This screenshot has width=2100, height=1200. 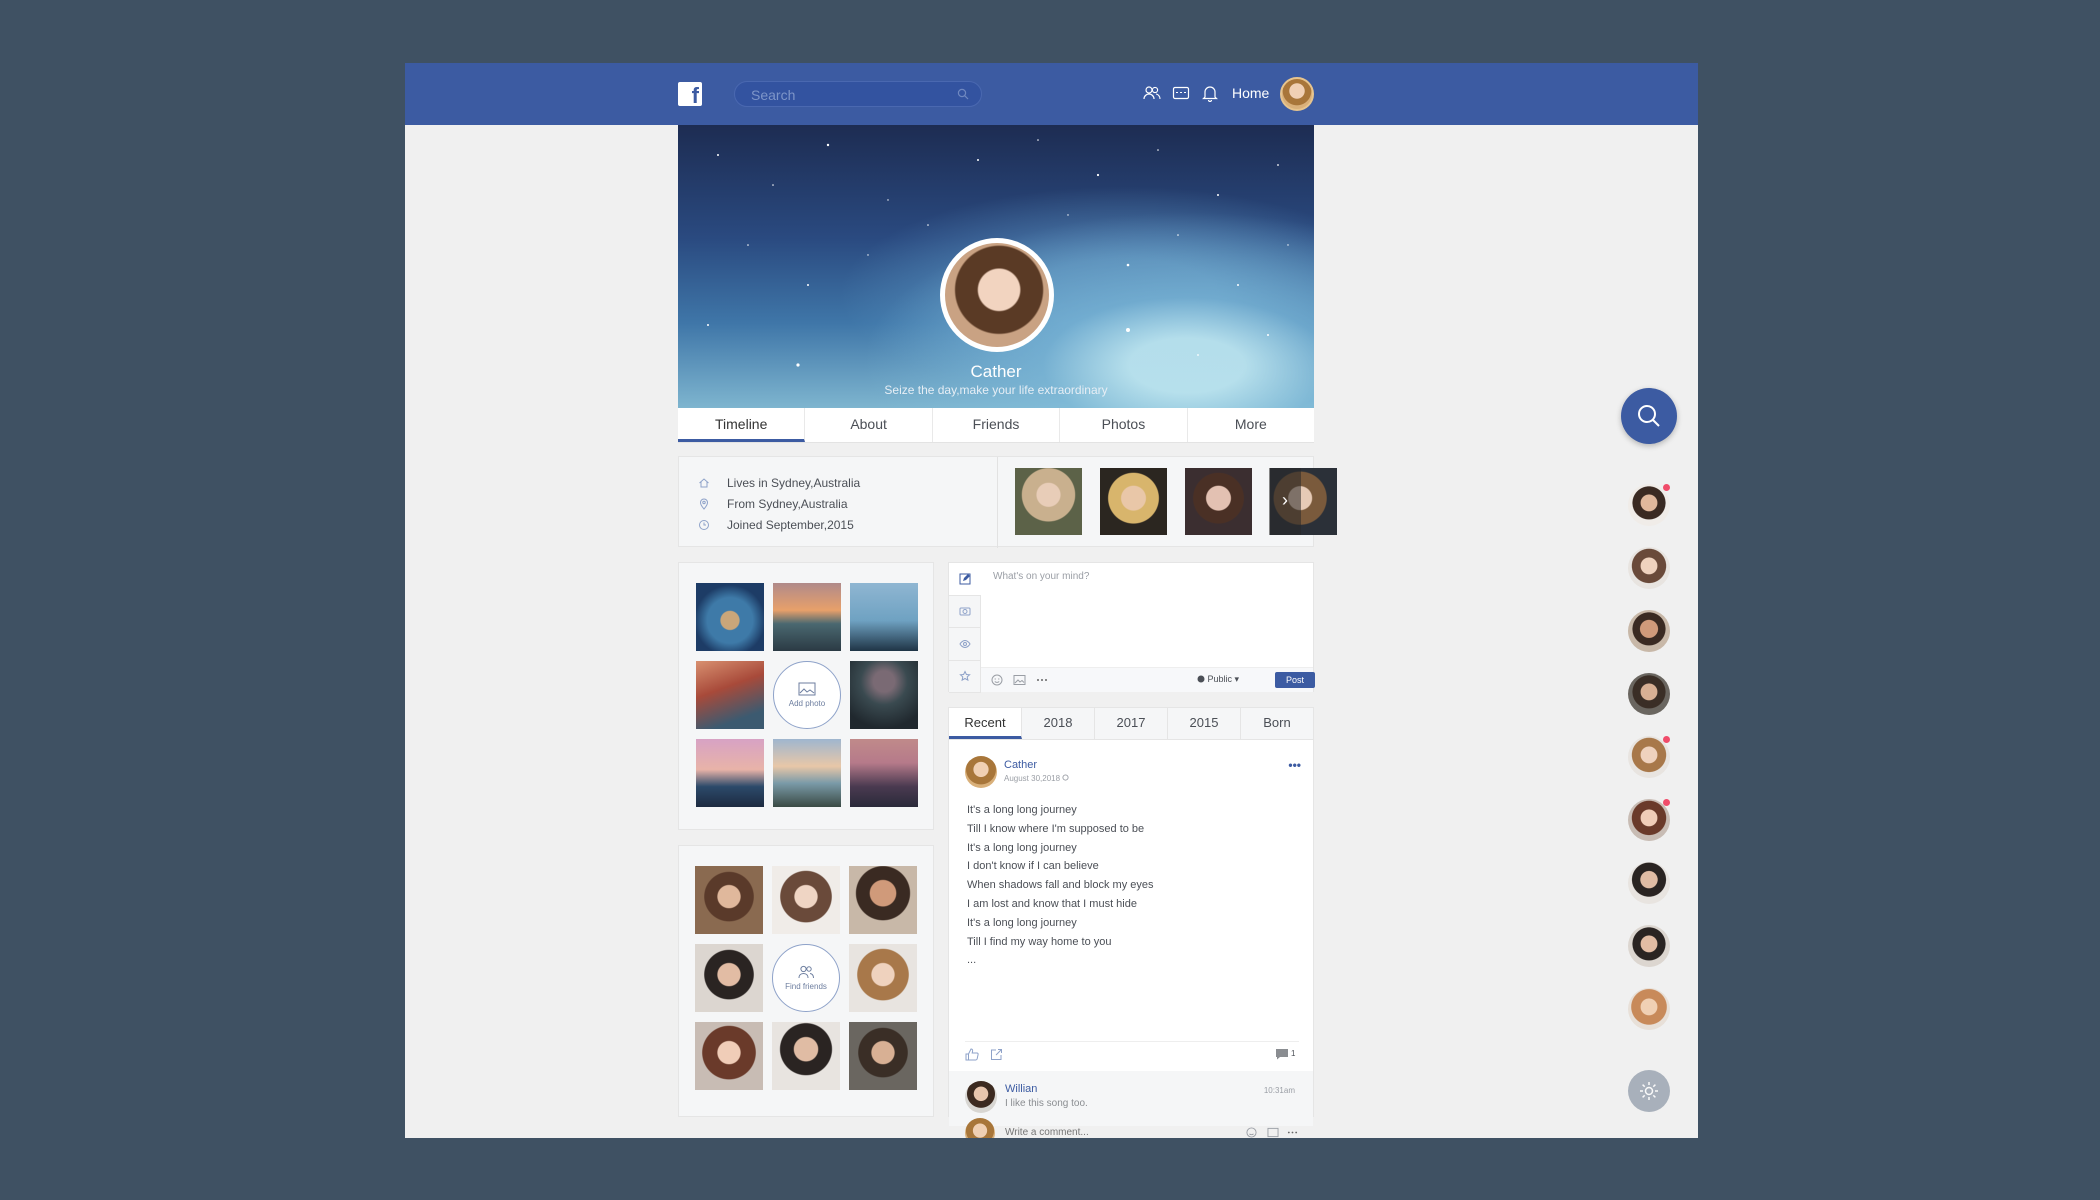 I want to click on add-photo-button: Add photo, so click(x=807, y=695).